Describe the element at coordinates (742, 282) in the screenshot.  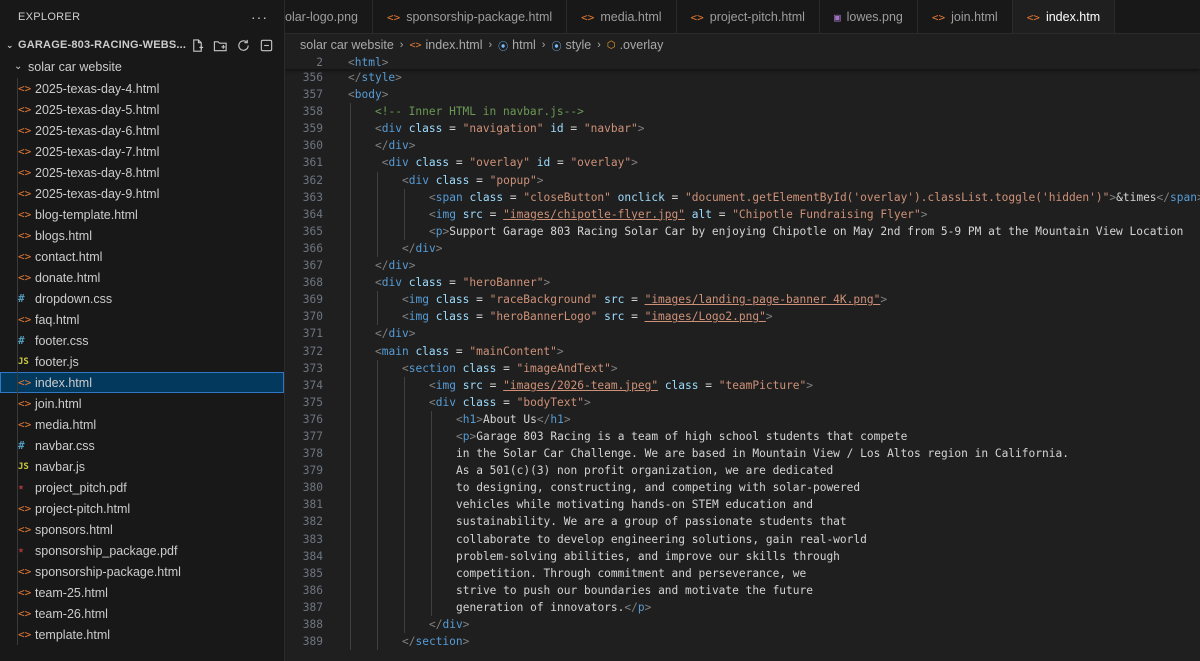
I see `code-line: 368 <div class = "heroBanner">` at that location.